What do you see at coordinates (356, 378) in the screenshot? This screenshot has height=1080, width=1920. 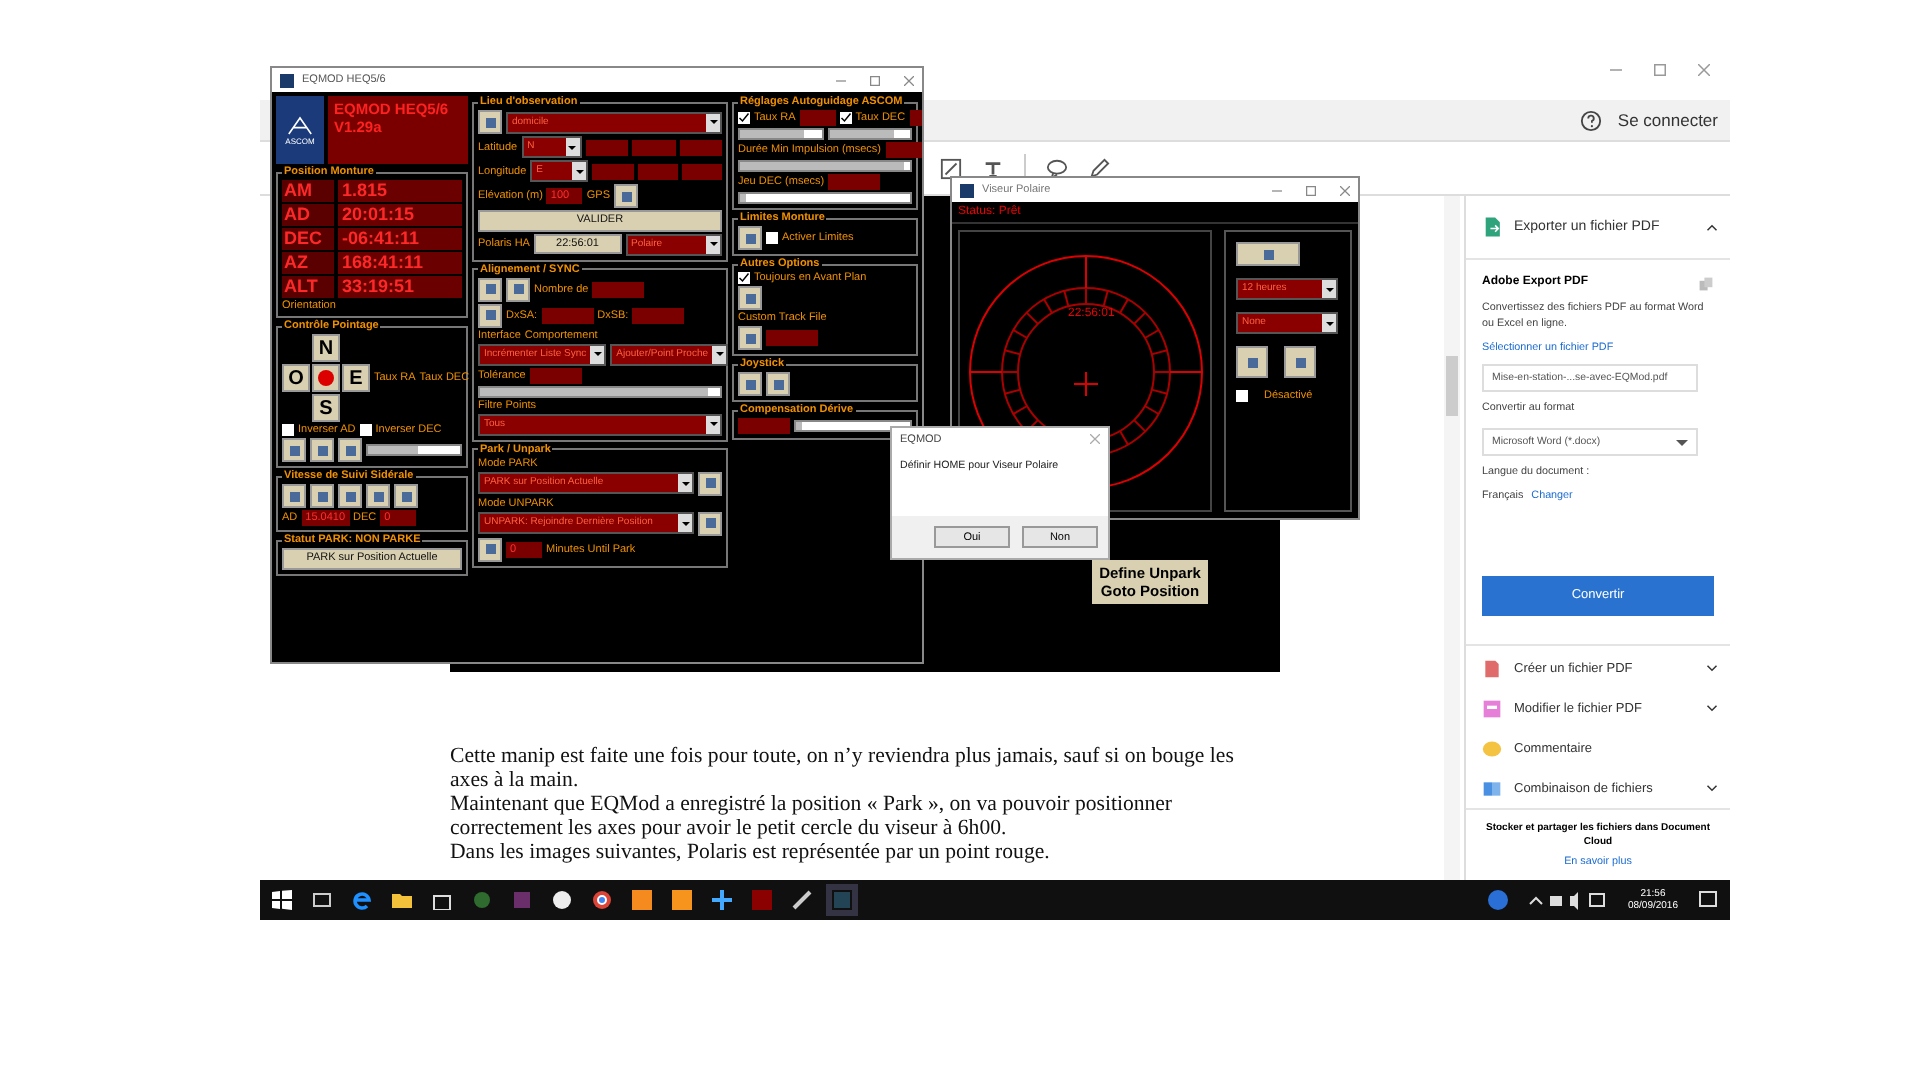 I see `direction-button: E` at bounding box center [356, 378].